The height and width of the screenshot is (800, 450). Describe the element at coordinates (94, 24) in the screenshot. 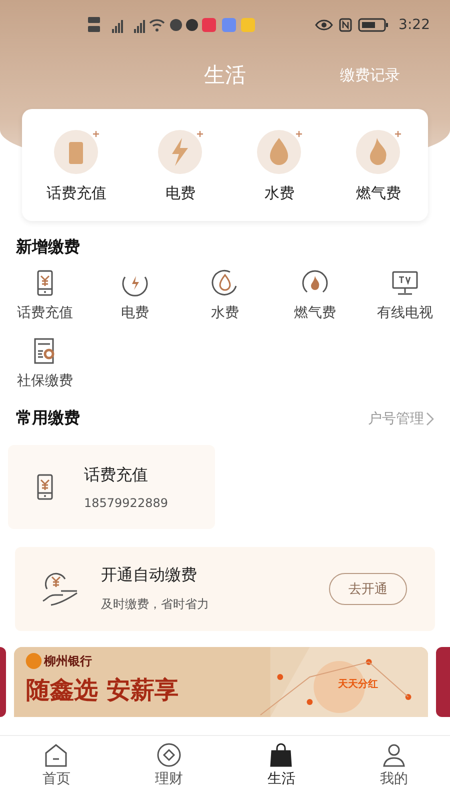

I see `hd-icon` at that location.